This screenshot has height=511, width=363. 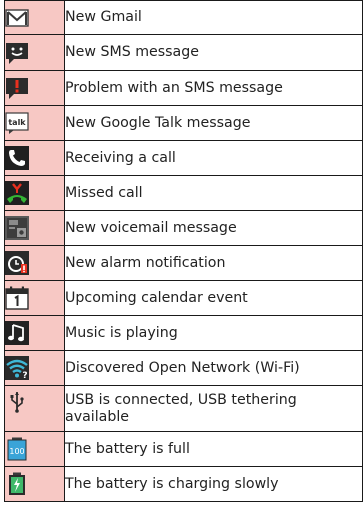 What do you see at coordinates (16, 451) in the screenshot?
I see `battery-level-text: 100` at bounding box center [16, 451].